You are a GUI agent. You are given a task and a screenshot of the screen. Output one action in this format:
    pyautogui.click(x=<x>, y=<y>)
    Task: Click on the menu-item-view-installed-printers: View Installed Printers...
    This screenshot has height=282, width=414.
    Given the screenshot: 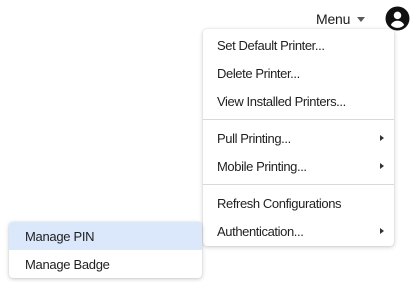 What is the action you would take?
    pyautogui.click(x=298, y=101)
    